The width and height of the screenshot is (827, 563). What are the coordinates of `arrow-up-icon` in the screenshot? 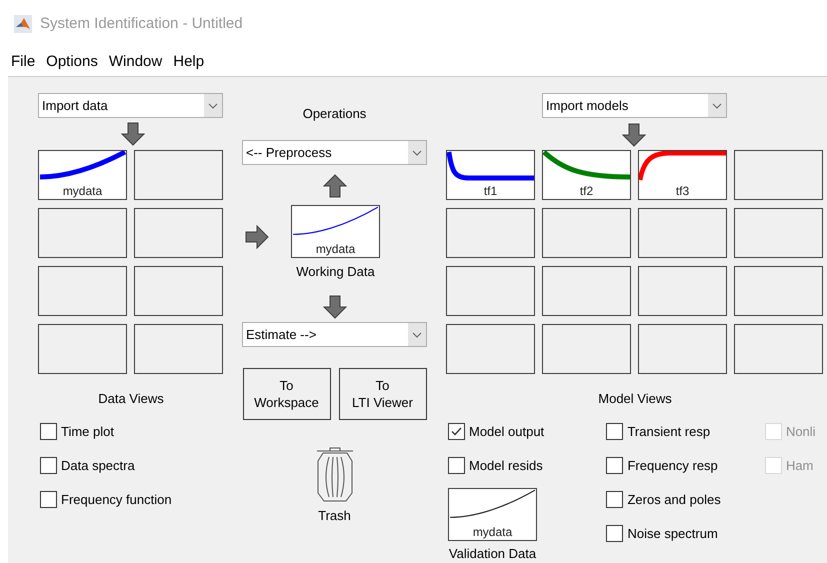 It's located at (335, 186).